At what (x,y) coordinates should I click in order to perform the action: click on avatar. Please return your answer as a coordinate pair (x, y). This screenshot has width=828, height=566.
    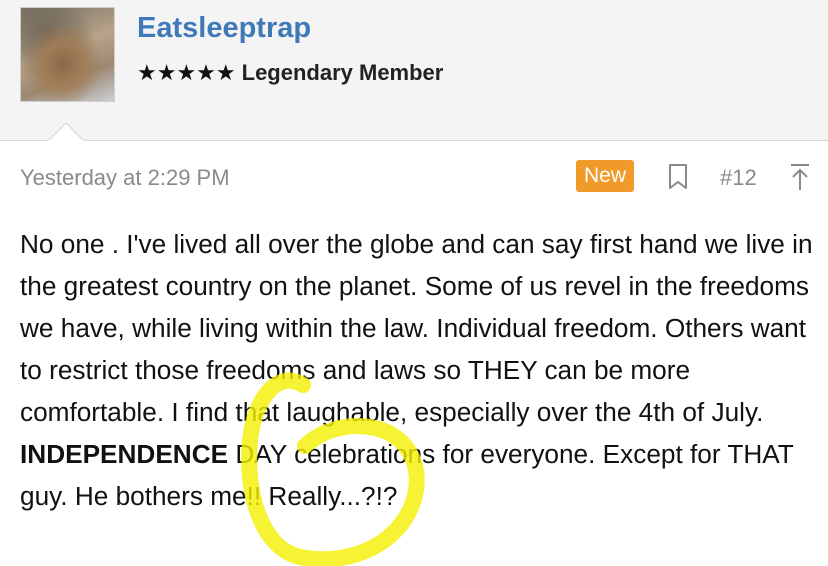
    Looking at the image, I should click on (67, 54).